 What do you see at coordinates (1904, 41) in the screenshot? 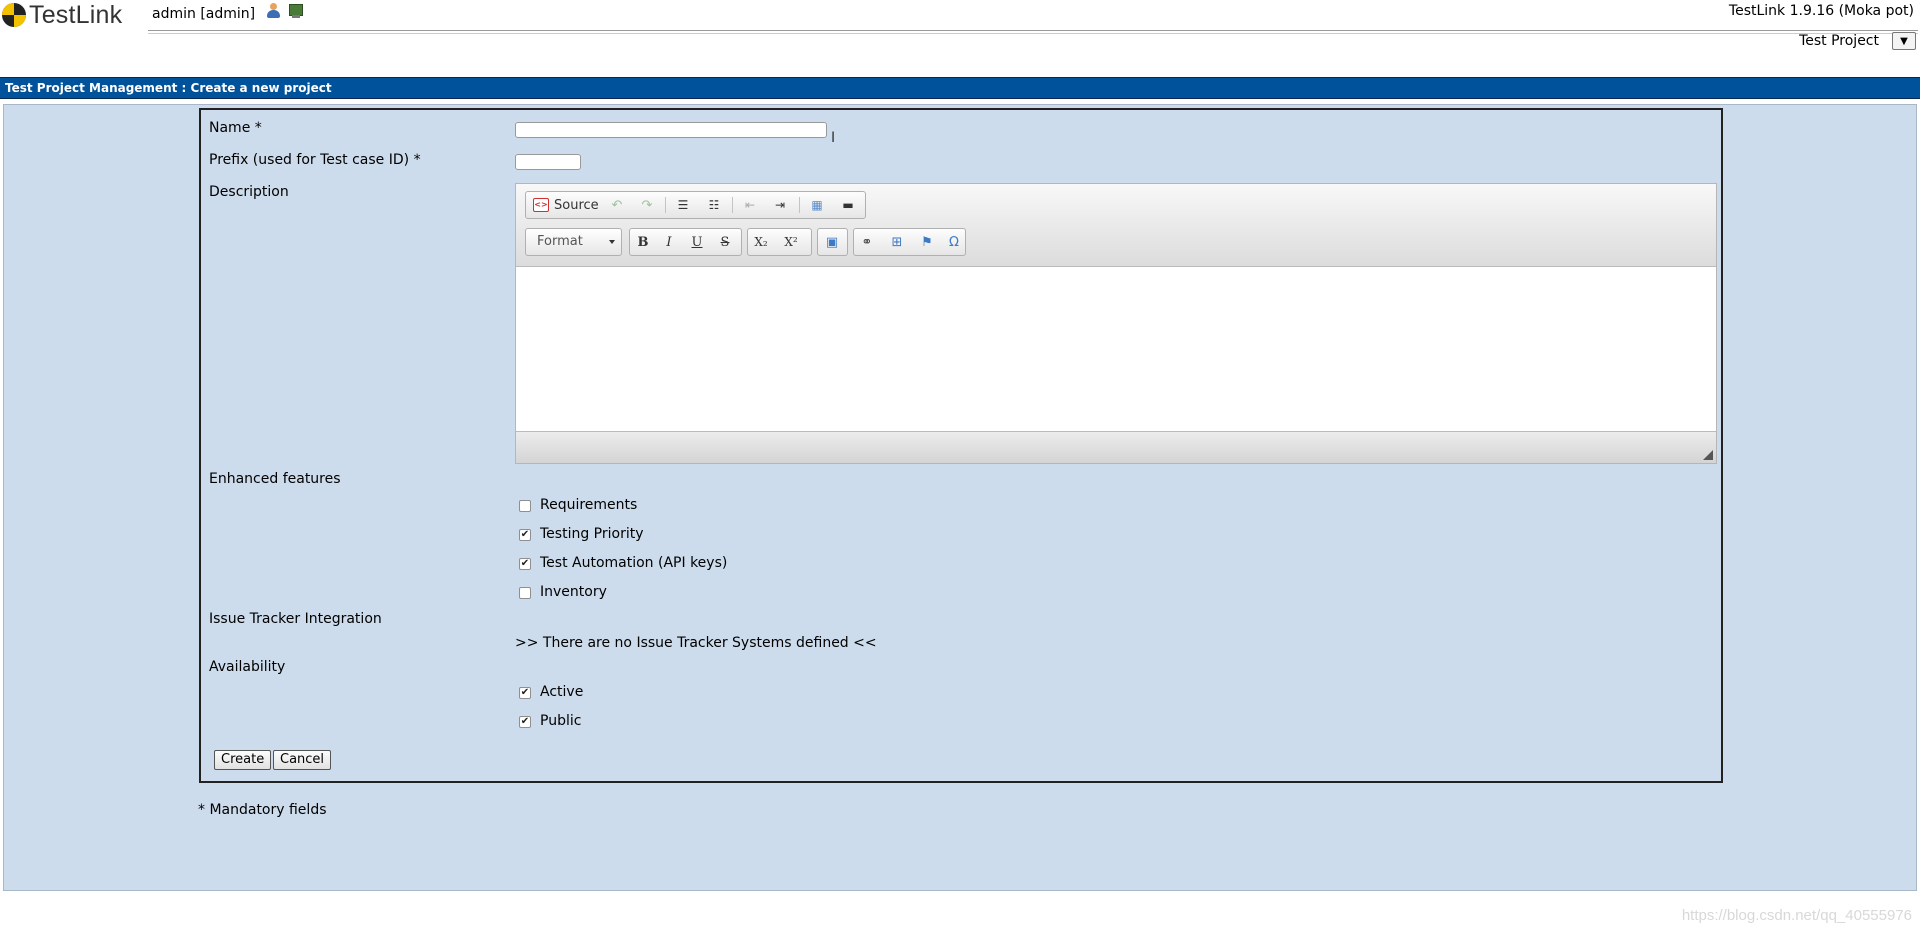
I see `test-project-select: ▼` at bounding box center [1904, 41].